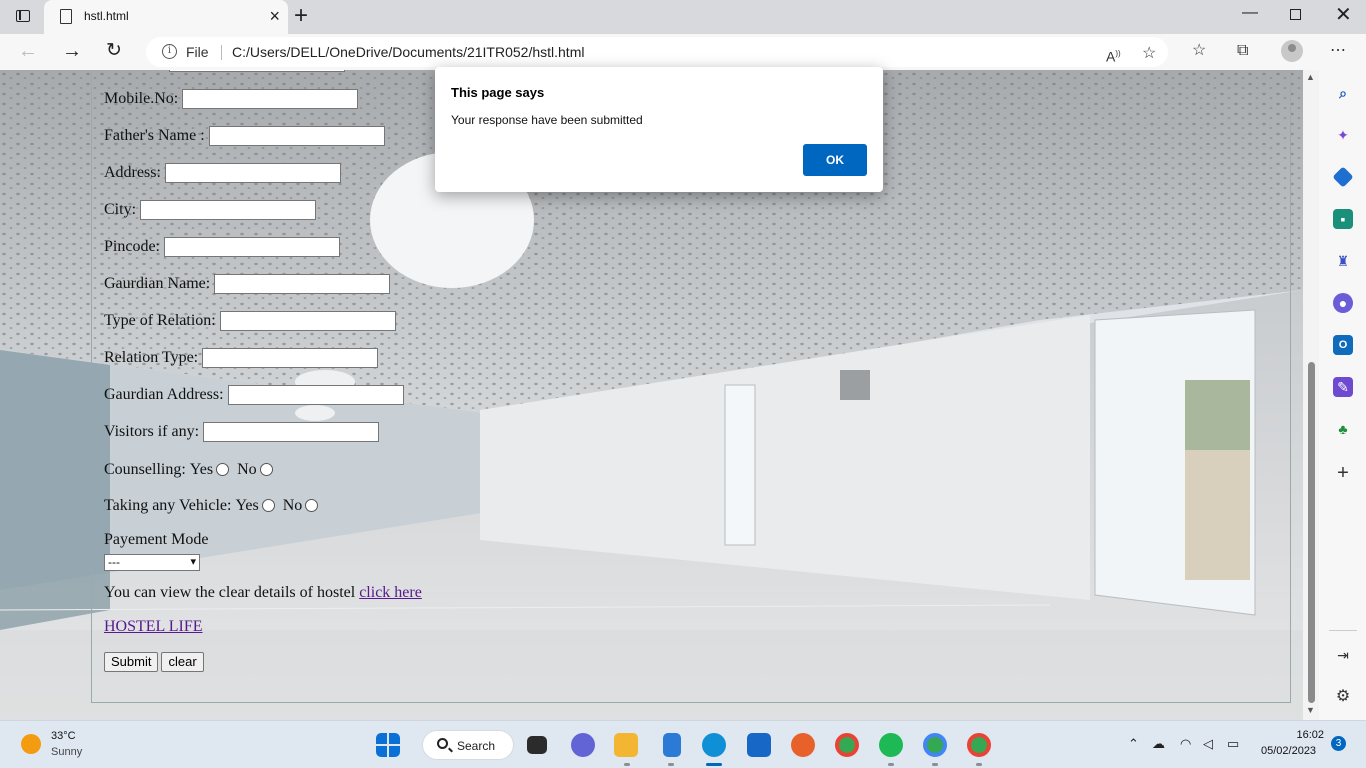  Describe the element at coordinates (131, 662) in the screenshot. I see `submit-button: Submit` at that location.